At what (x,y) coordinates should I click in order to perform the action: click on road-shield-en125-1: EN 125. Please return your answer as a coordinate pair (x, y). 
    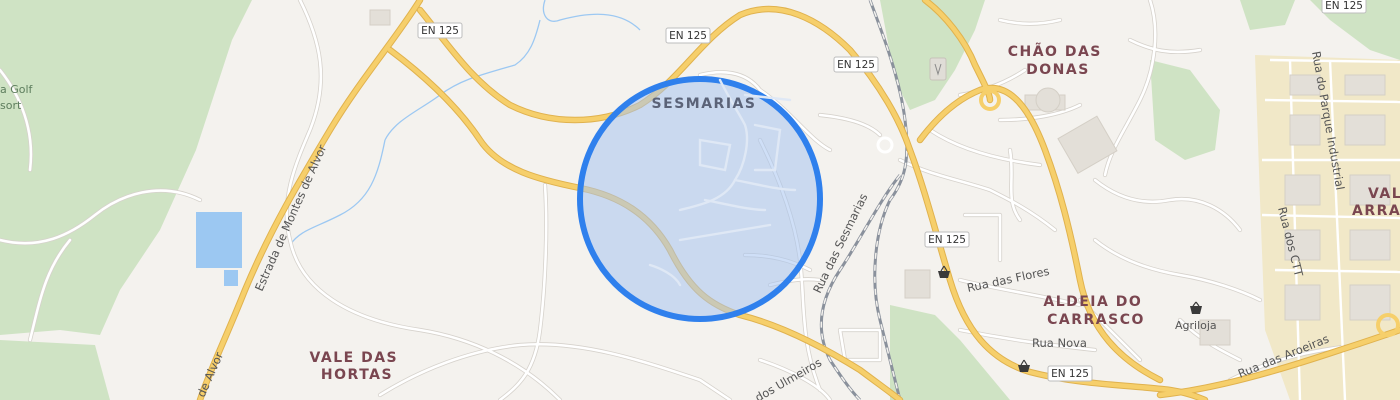
    Looking at the image, I should click on (440, 30).